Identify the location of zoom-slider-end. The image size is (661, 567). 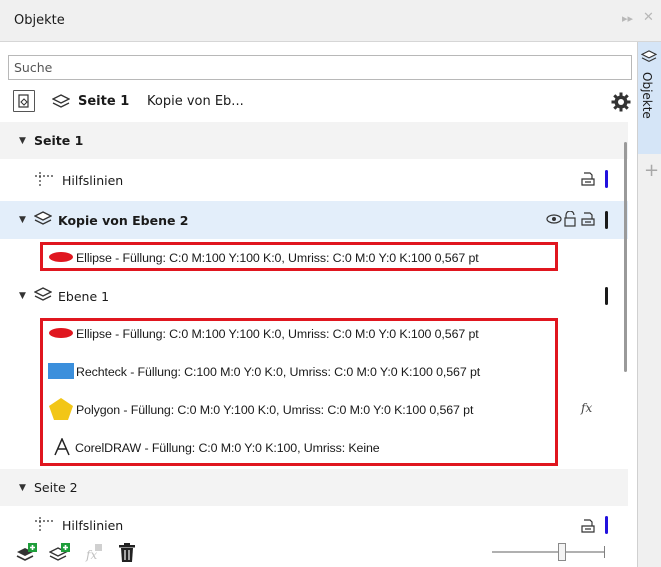
(604, 552).